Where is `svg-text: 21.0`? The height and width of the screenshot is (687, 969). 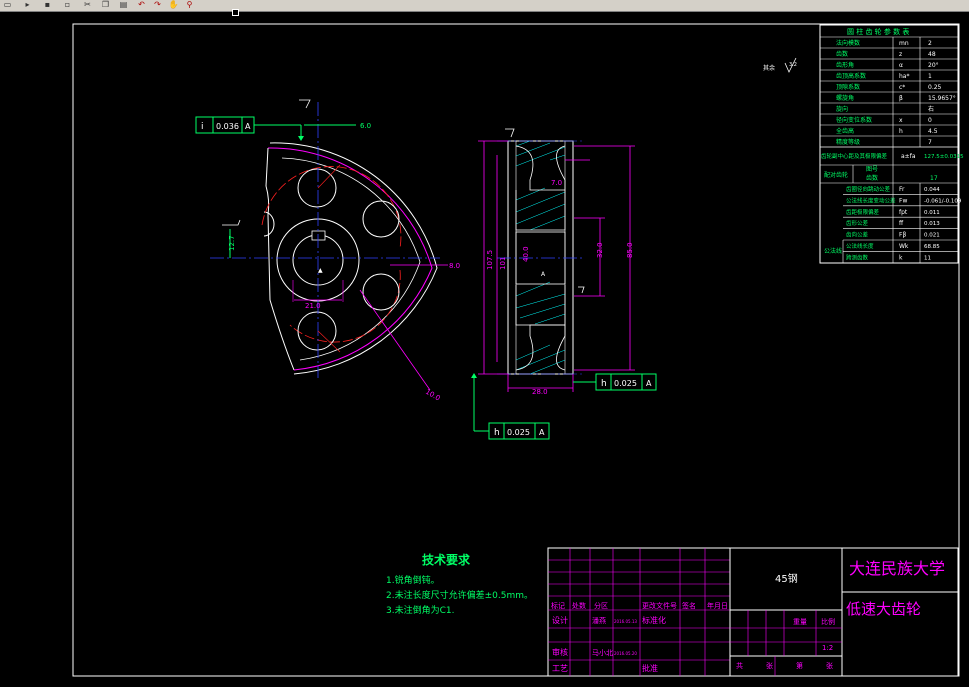
svg-text: 21.0 is located at coordinates (313, 306).